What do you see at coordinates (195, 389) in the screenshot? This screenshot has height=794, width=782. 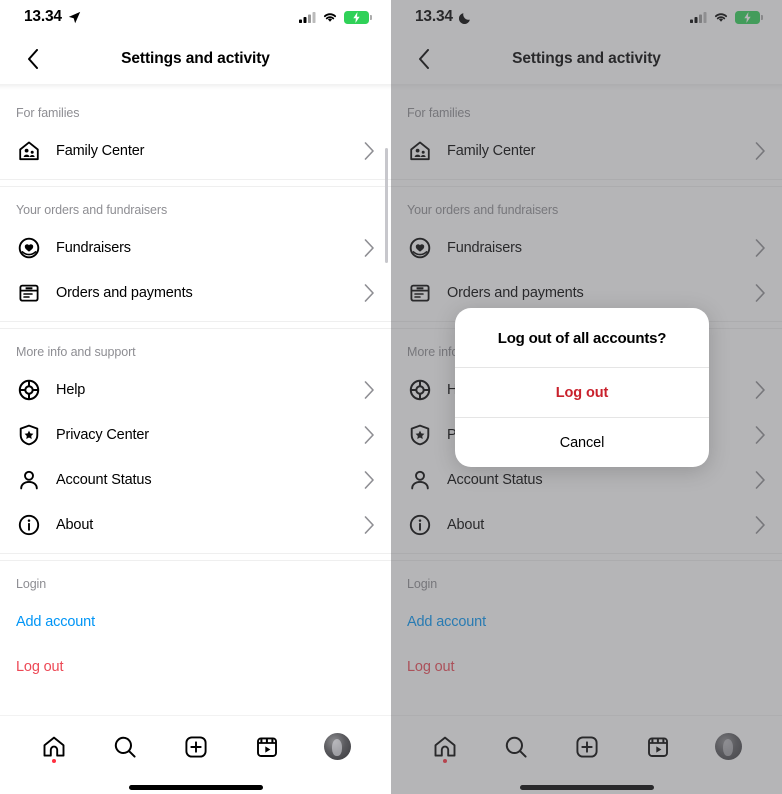 I see `list-item-help: Help` at bounding box center [195, 389].